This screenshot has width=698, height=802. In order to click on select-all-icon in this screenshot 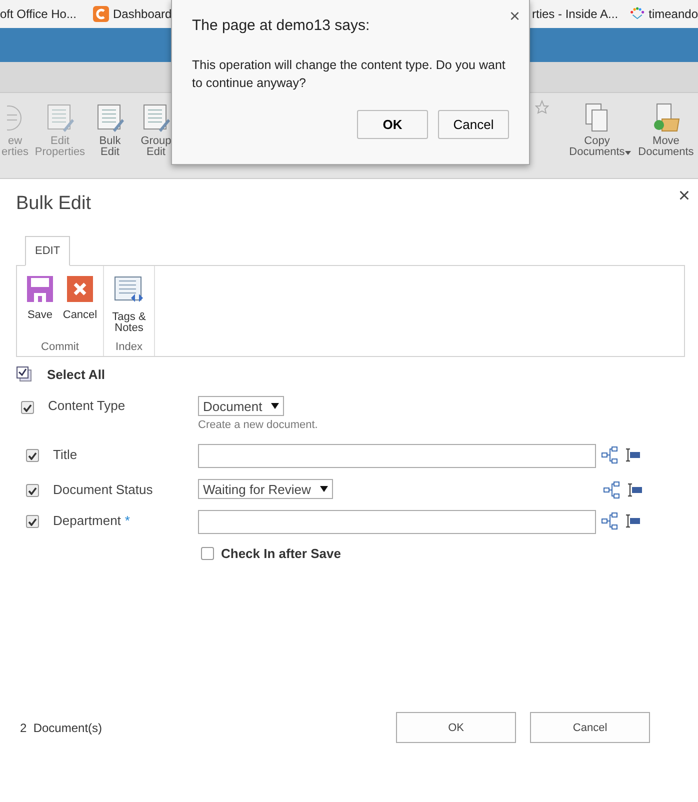, I will do `click(24, 374)`.